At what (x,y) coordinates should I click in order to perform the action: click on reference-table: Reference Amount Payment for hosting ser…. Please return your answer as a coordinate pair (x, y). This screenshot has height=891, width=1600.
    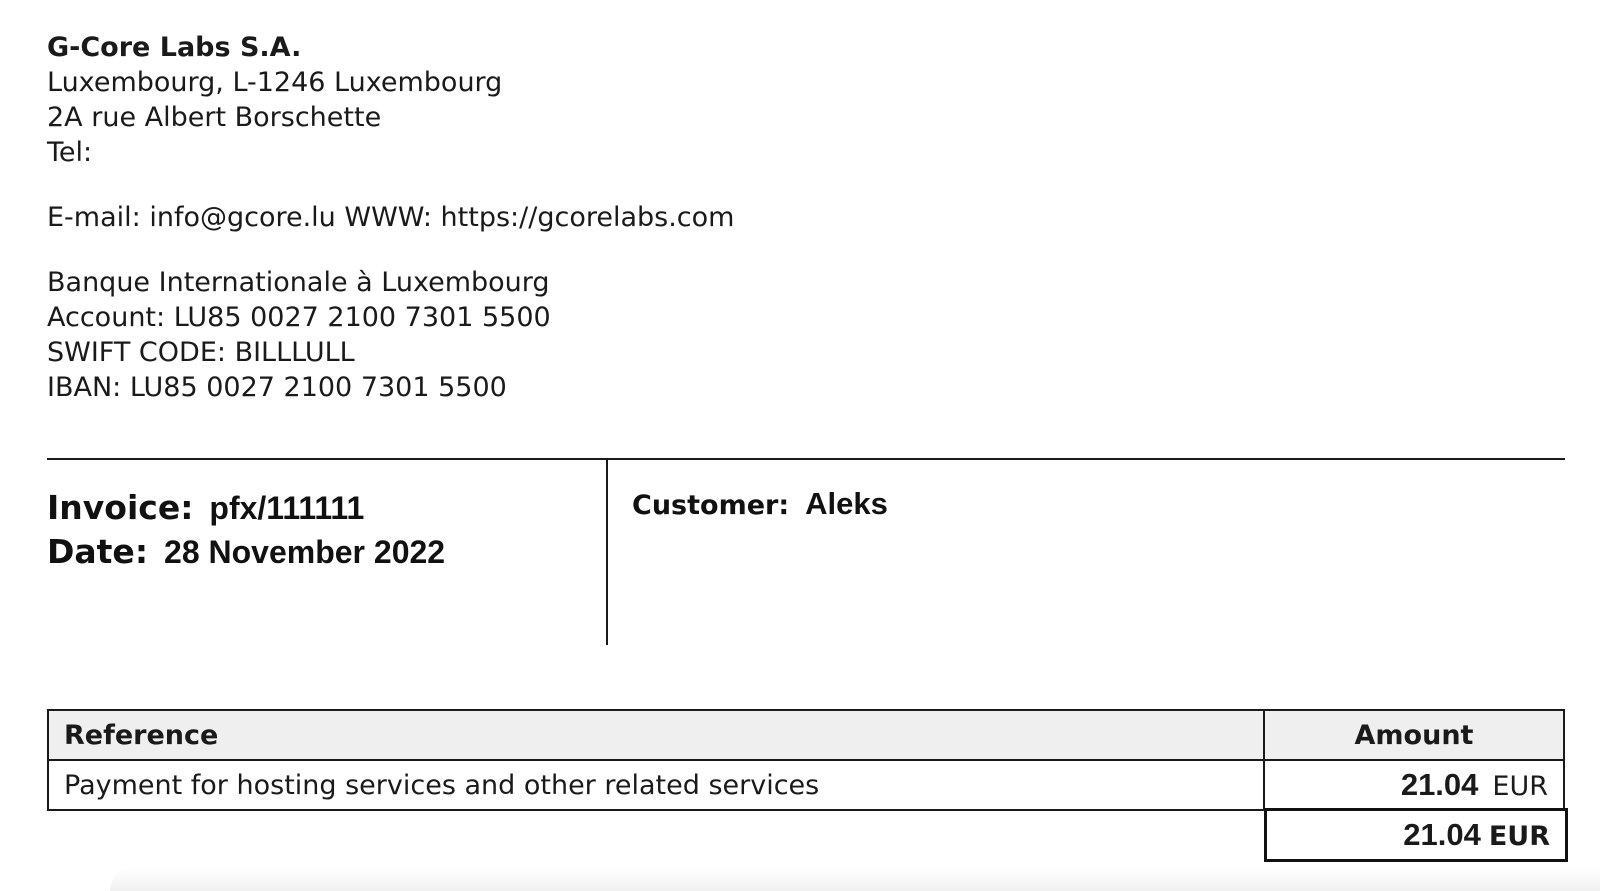
    Looking at the image, I should click on (806, 760).